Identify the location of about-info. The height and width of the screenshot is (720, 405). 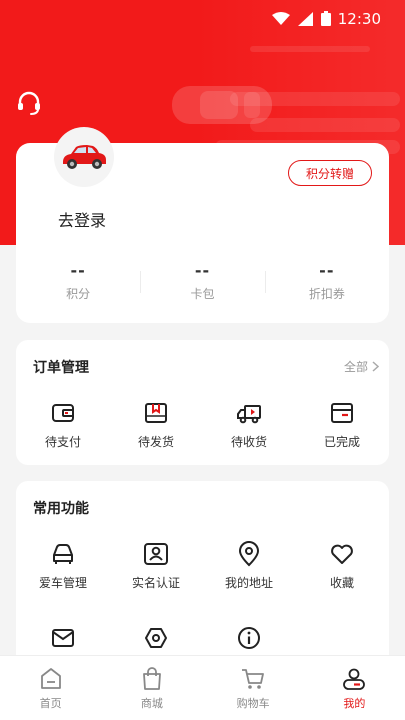
(249, 638).